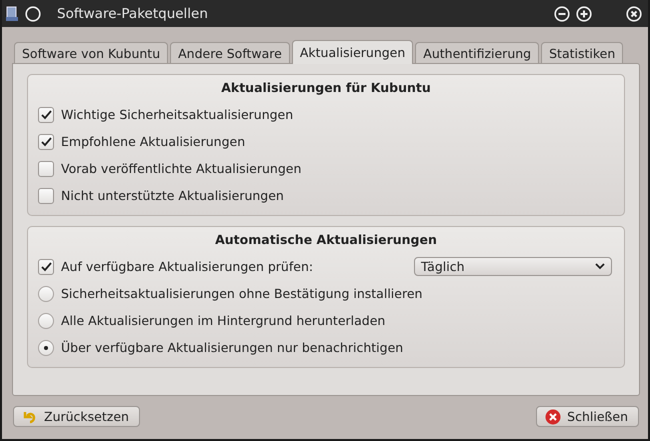 The width and height of the screenshot is (650, 441). Describe the element at coordinates (562, 14) in the screenshot. I see `minimize-icon` at that location.